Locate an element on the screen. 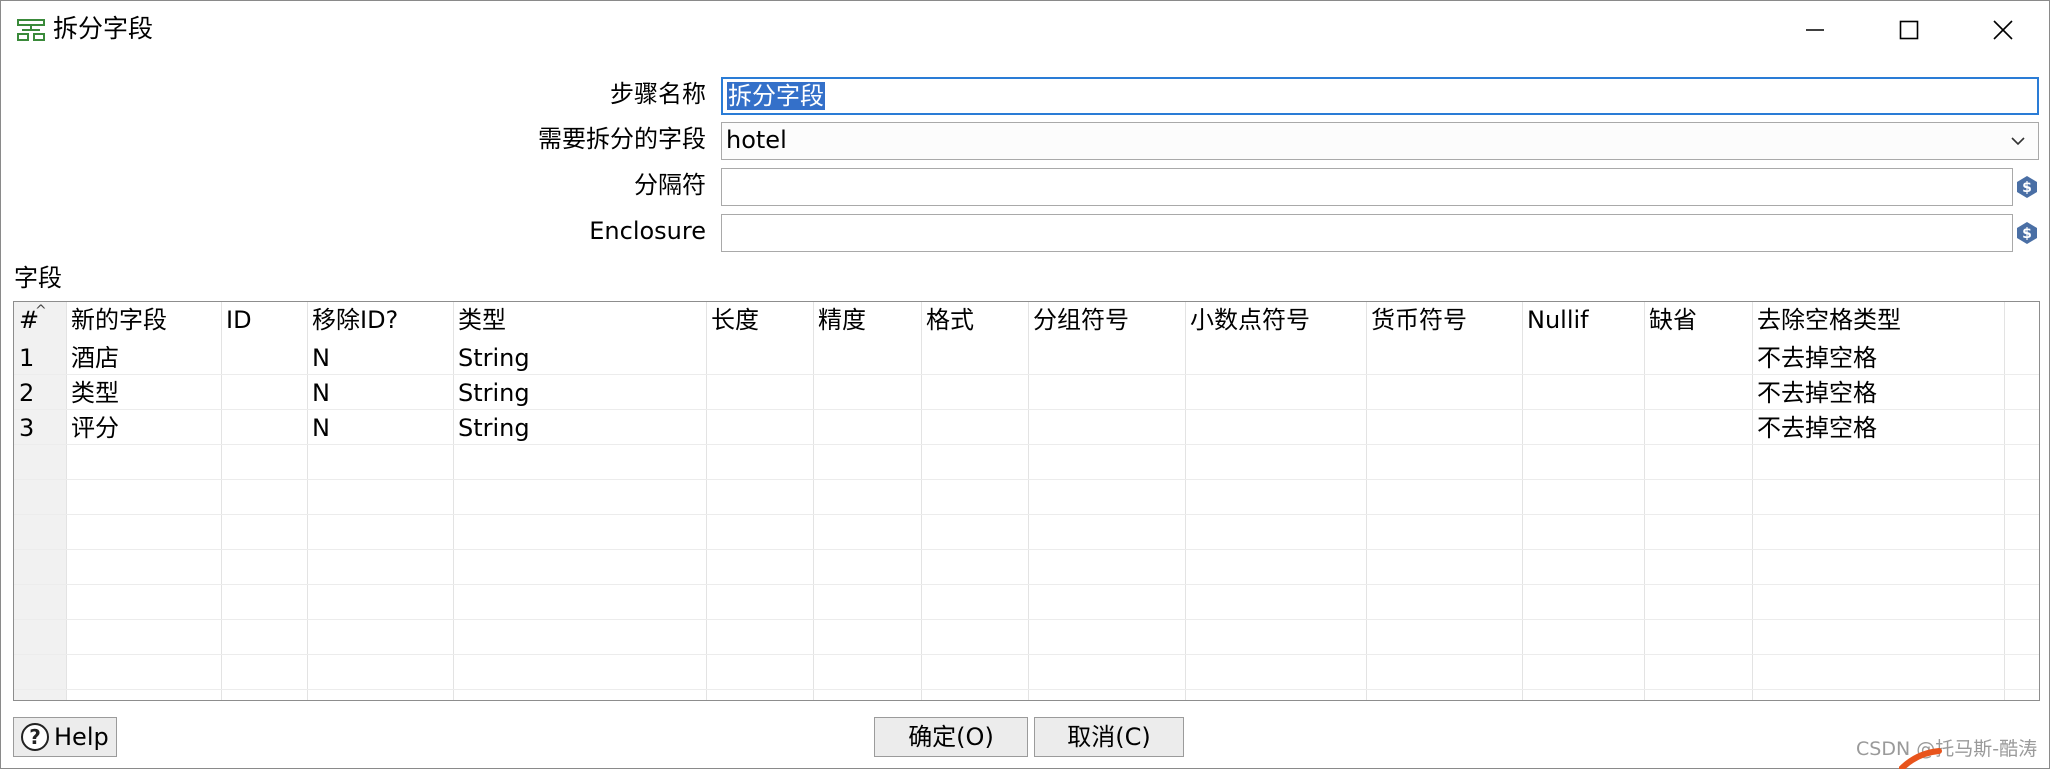 This screenshot has height=769, width=2050. close-icon is located at coordinates (2003, 30).